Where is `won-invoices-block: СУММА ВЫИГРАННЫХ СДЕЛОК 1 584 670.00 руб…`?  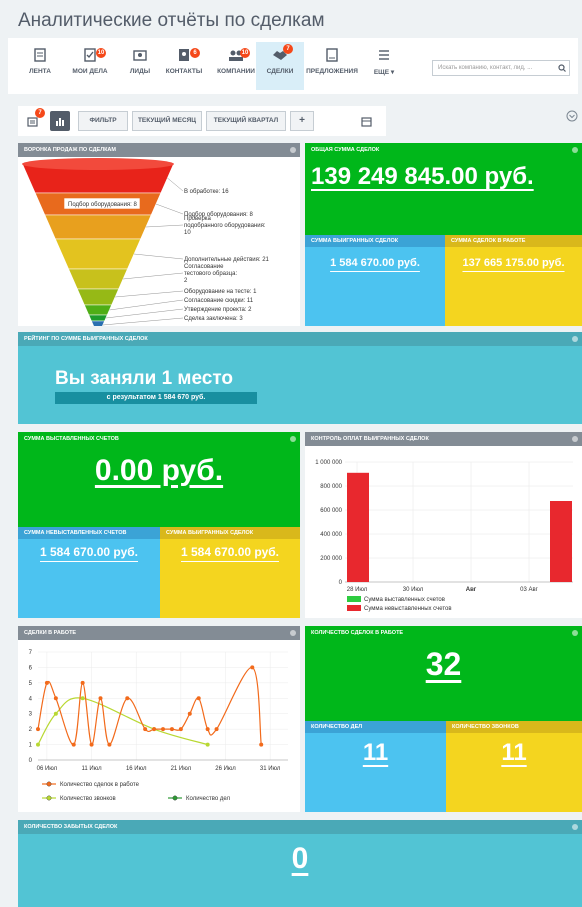
won-invoices-block: СУММА ВЫИГРАННЫХ СДЕЛОК 1 584 670.00 руб… is located at coordinates (230, 572).